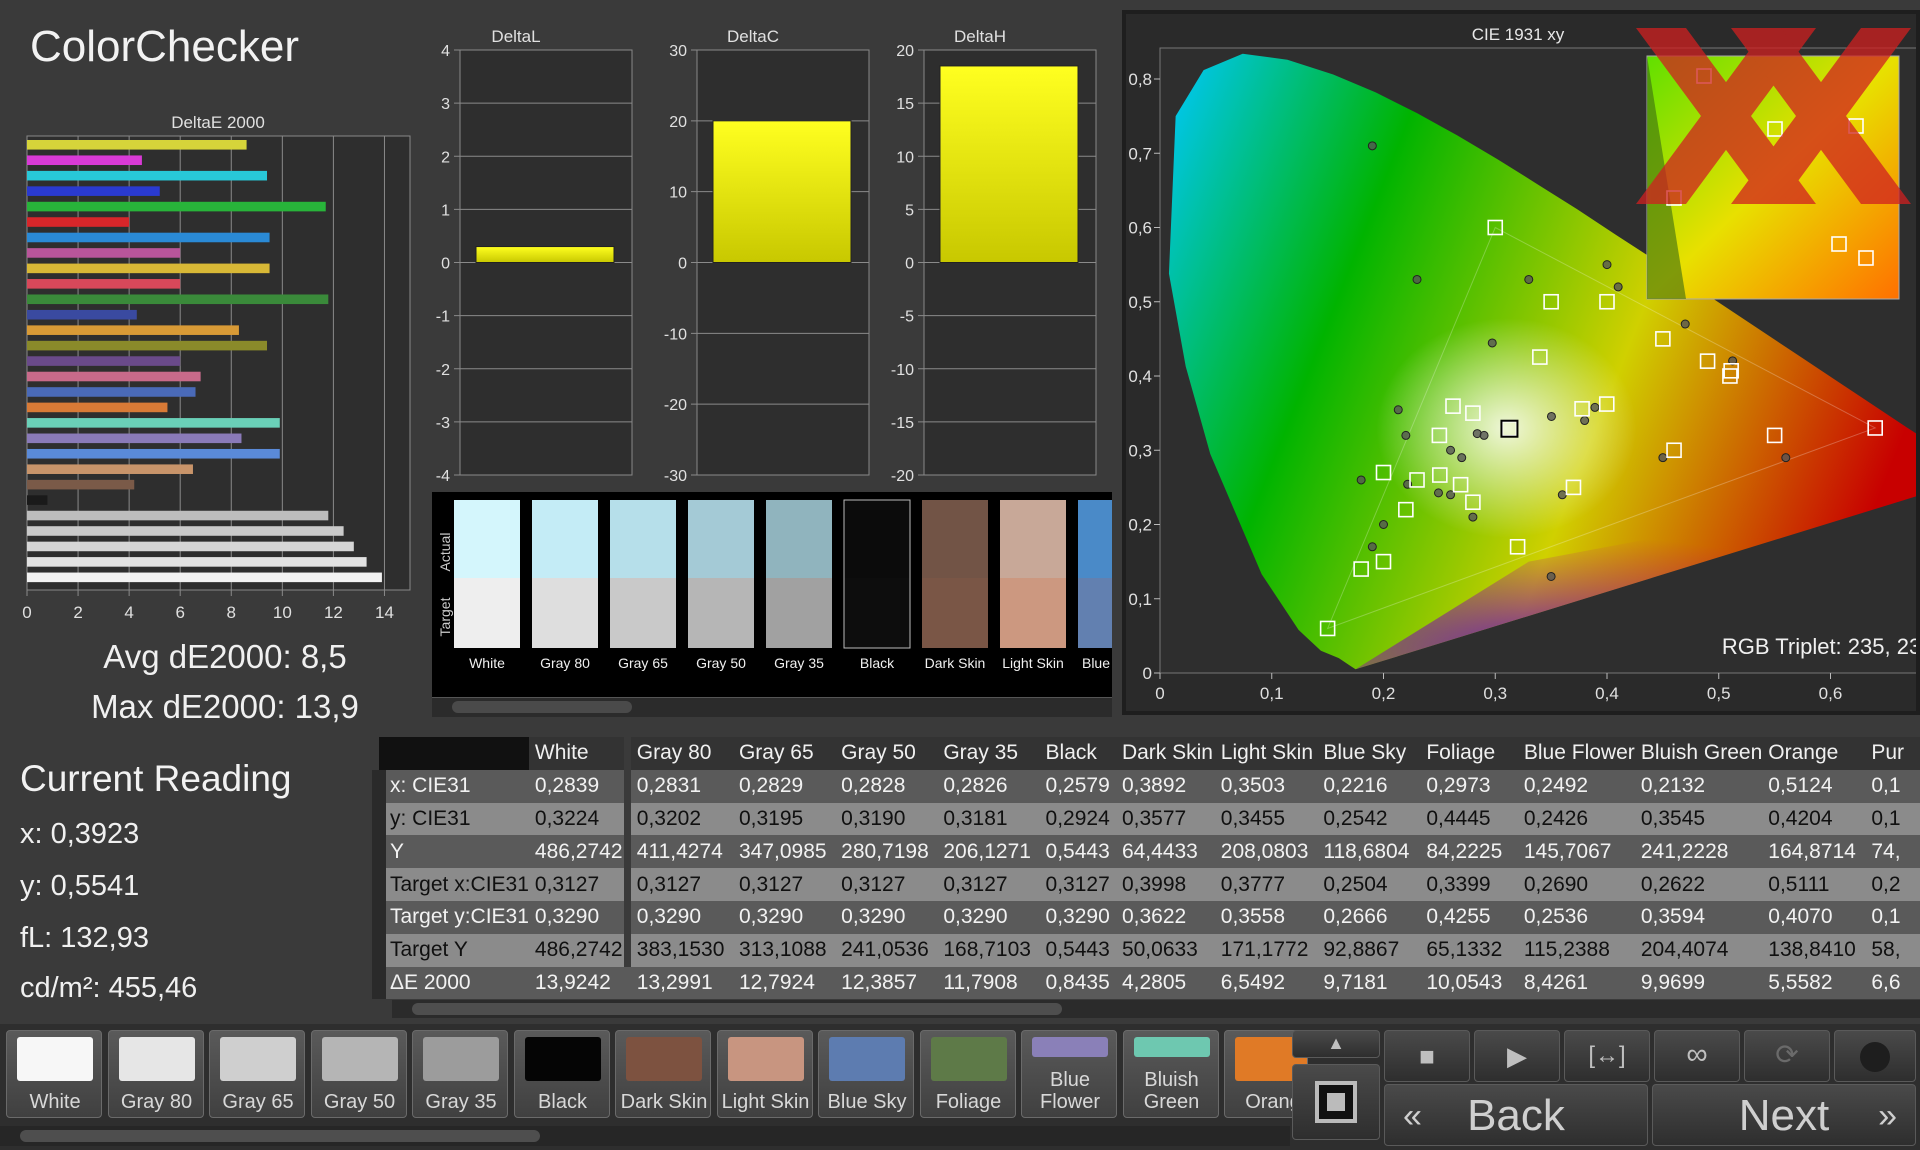 The image size is (1920, 1150). I want to click on record-button, so click(1875, 1056).